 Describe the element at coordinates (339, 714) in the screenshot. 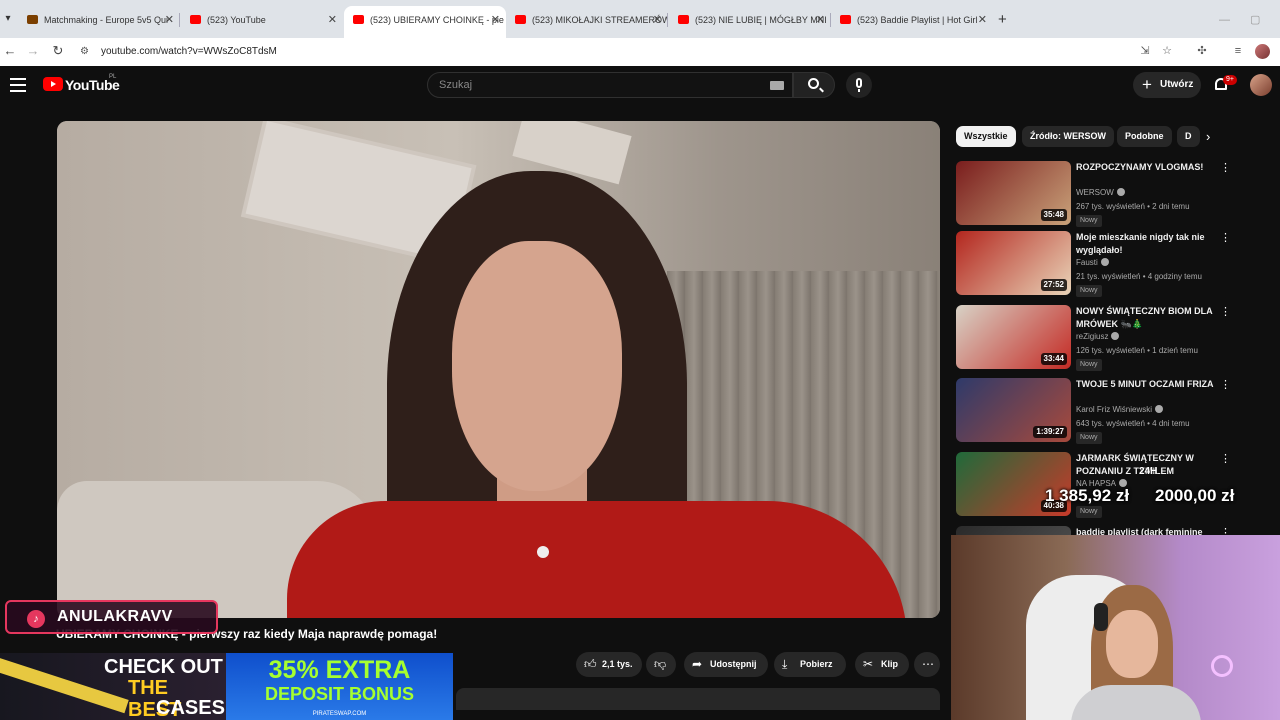

I see `ad-url: PIRATESWAP.COM` at that location.